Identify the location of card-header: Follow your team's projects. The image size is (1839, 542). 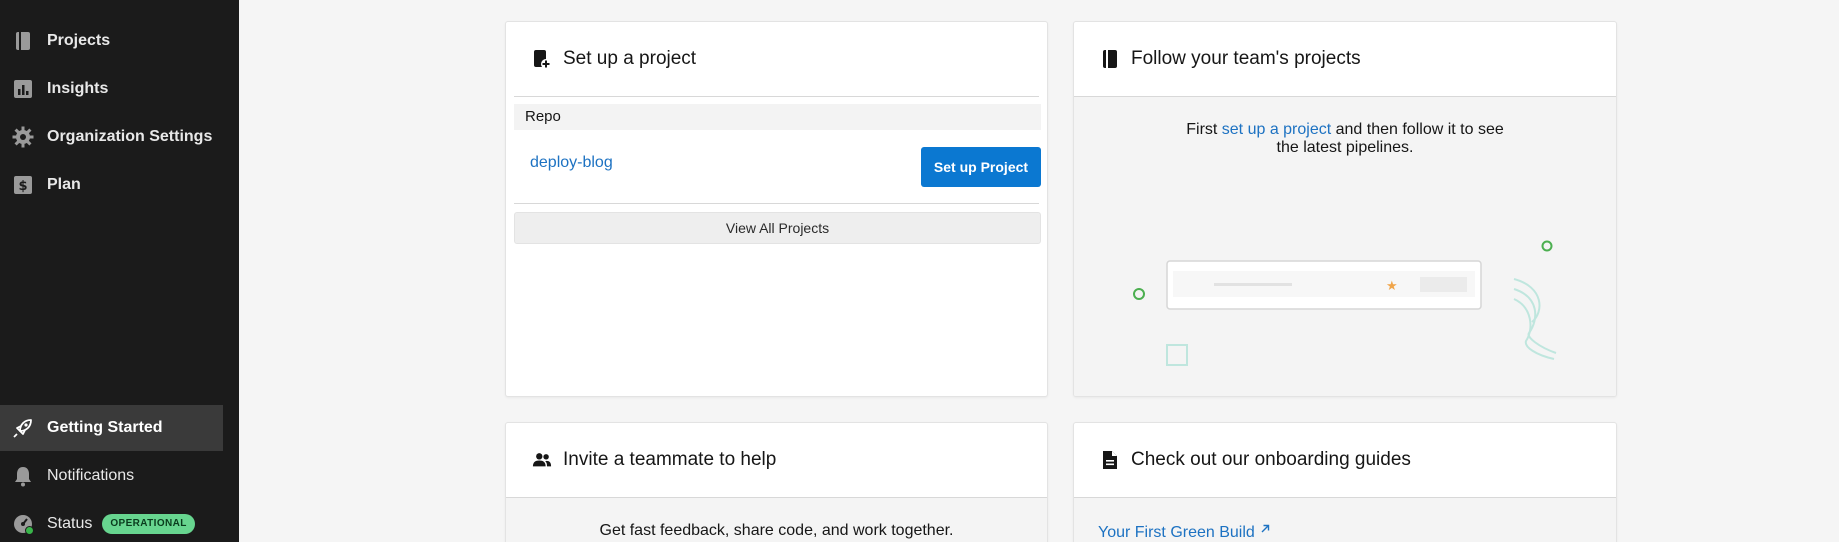
(1345, 59).